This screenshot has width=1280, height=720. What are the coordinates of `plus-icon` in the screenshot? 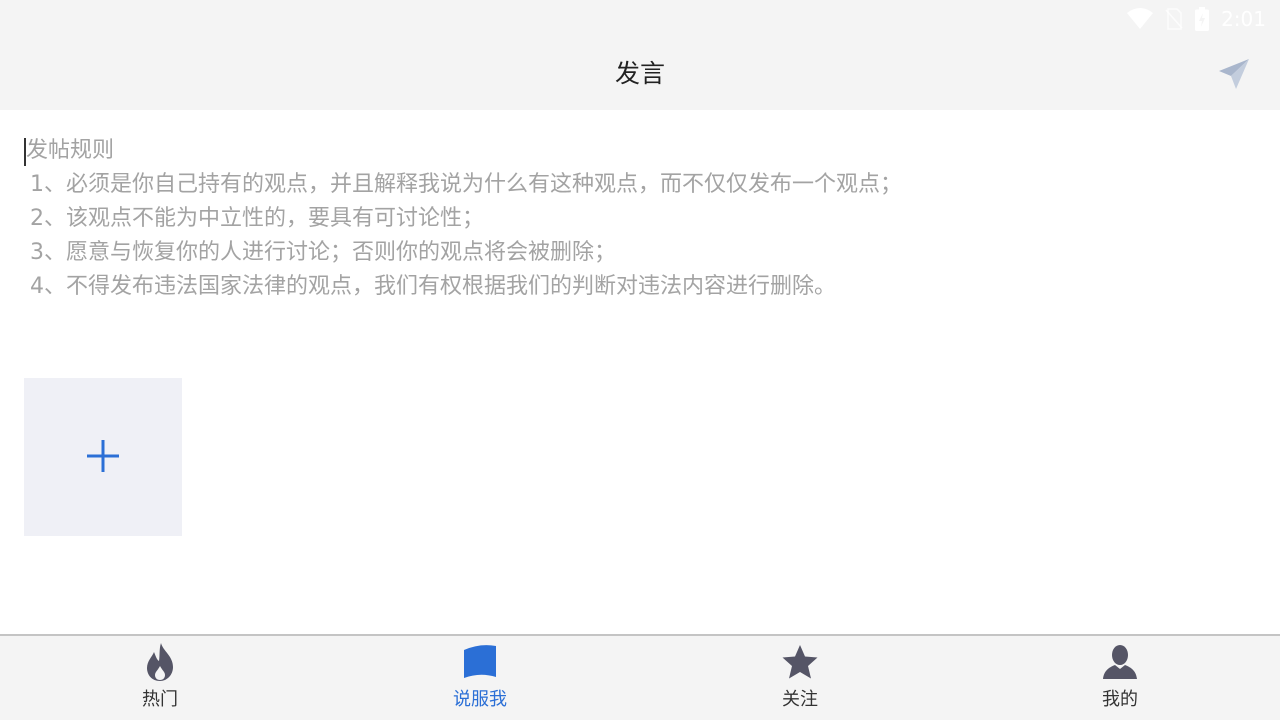 It's located at (103, 457).